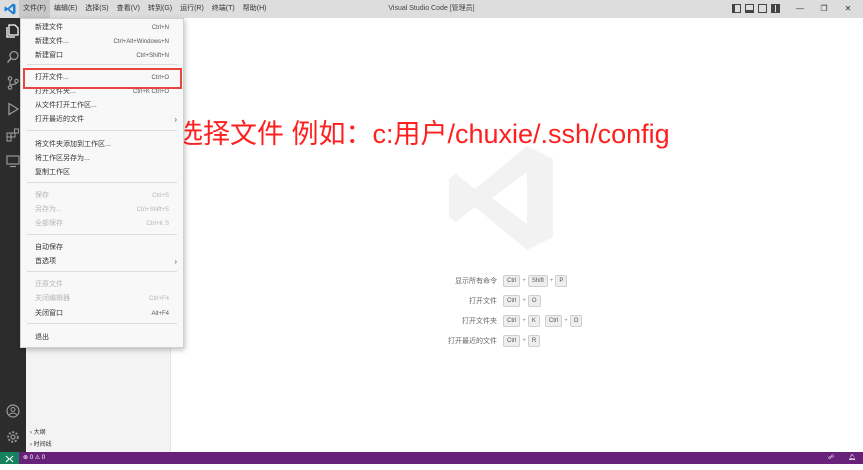 Image resolution: width=863 pixels, height=470 pixels. Describe the element at coordinates (65, 9) in the screenshot. I see `menu-1: 编辑(E)` at that location.